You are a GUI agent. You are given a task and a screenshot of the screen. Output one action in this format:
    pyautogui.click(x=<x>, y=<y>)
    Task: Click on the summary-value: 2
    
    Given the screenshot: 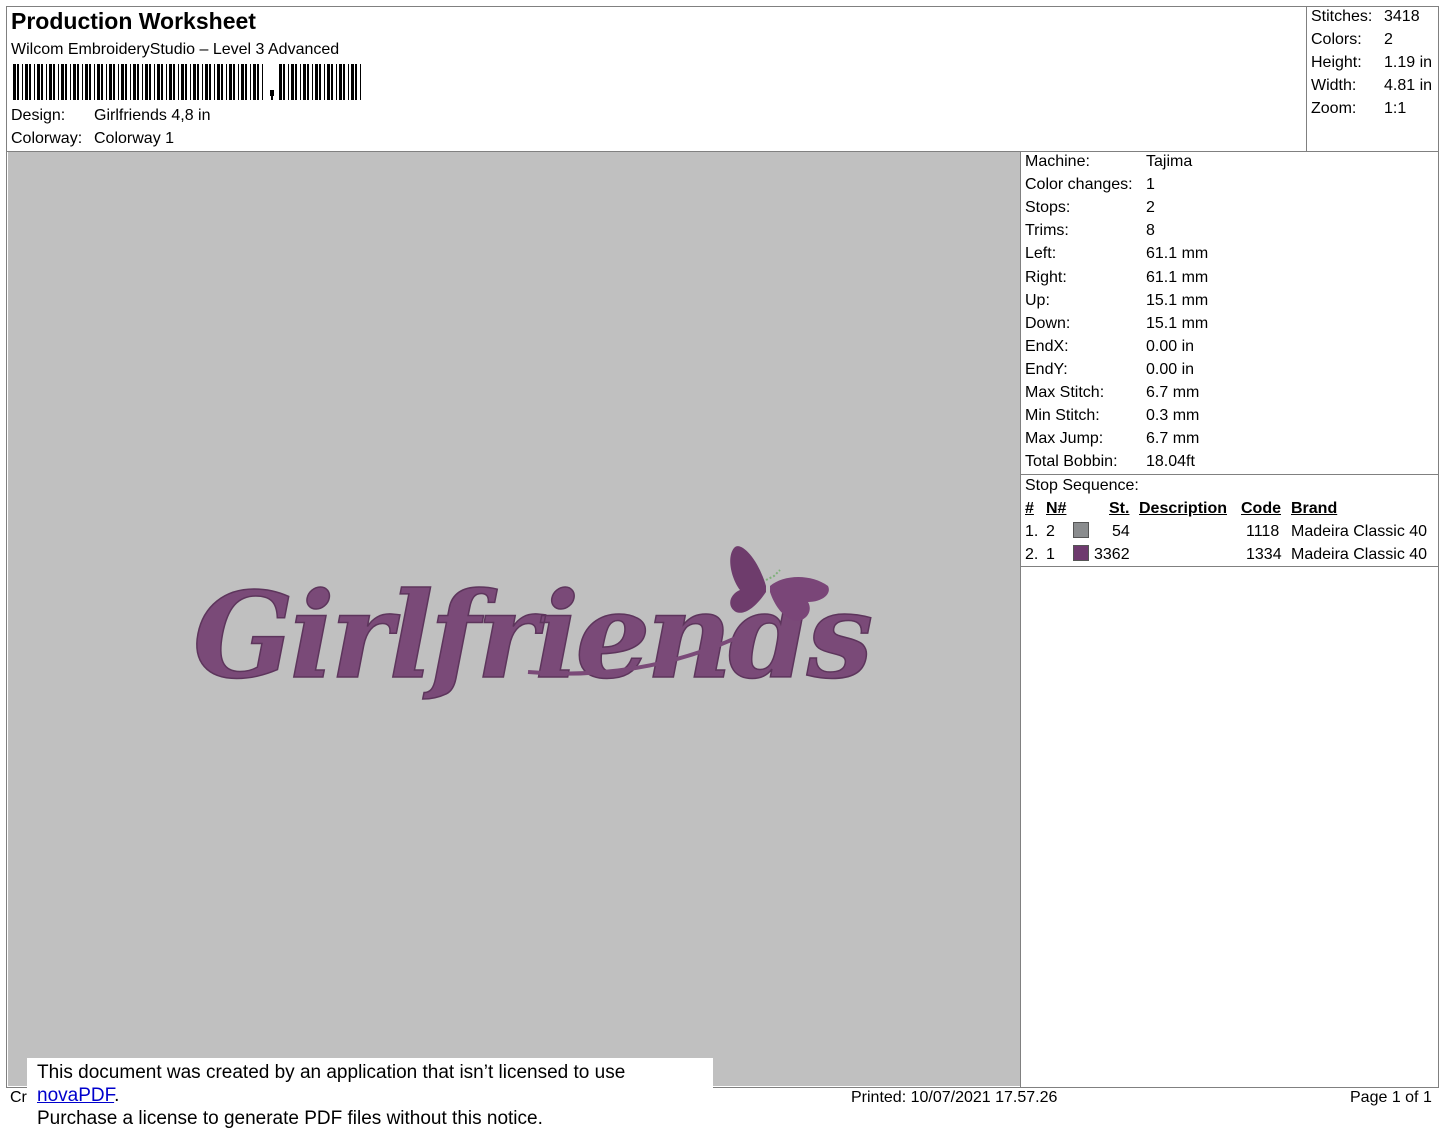 What is the action you would take?
    pyautogui.click(x=1388, y=39)
    